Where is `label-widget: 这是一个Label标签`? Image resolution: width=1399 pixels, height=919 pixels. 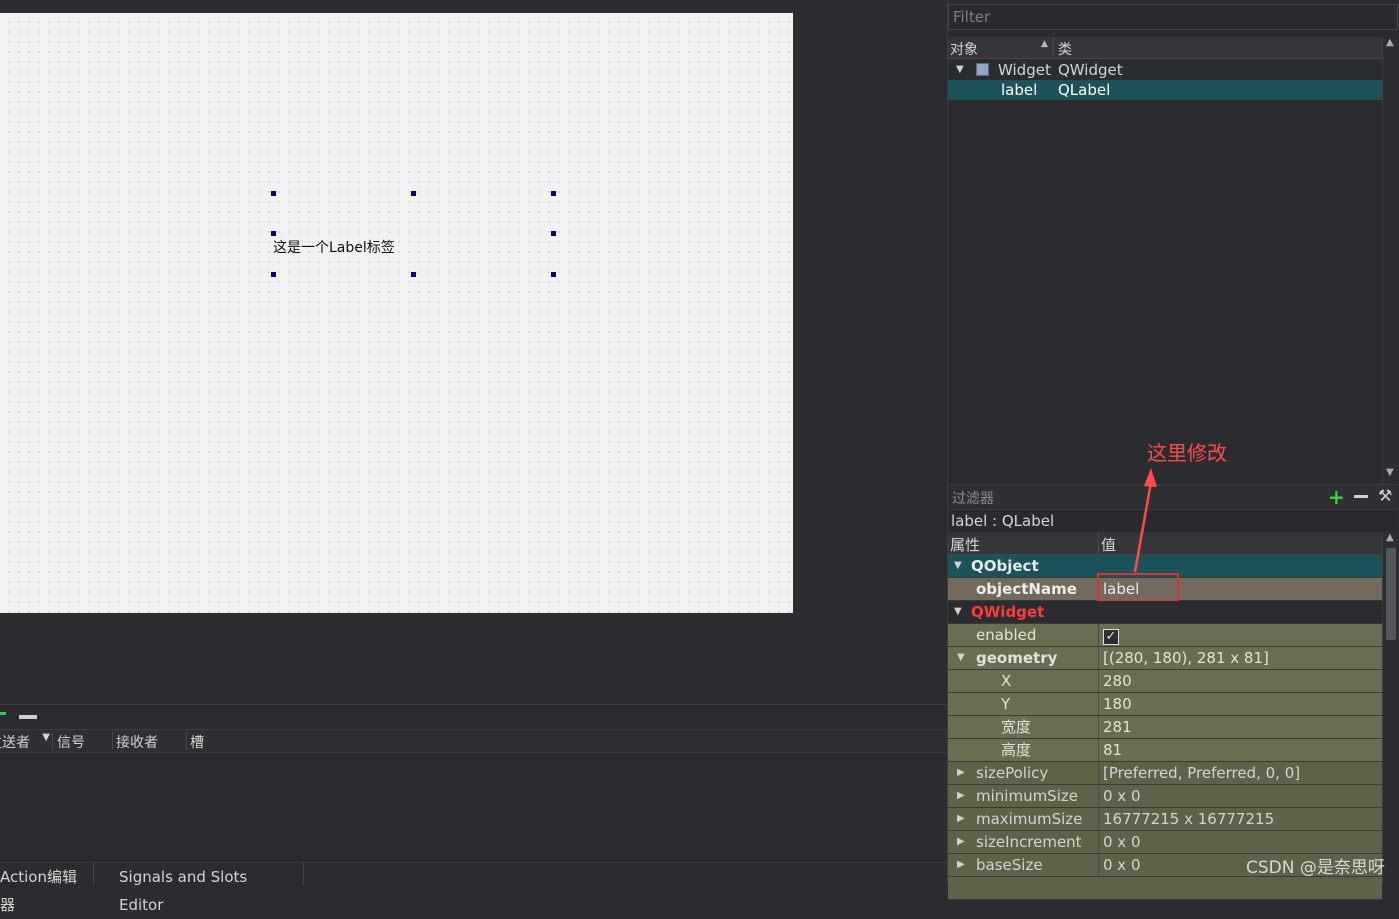 label-widget: 这是一个Label标签 is located at coordinates (334, 247).